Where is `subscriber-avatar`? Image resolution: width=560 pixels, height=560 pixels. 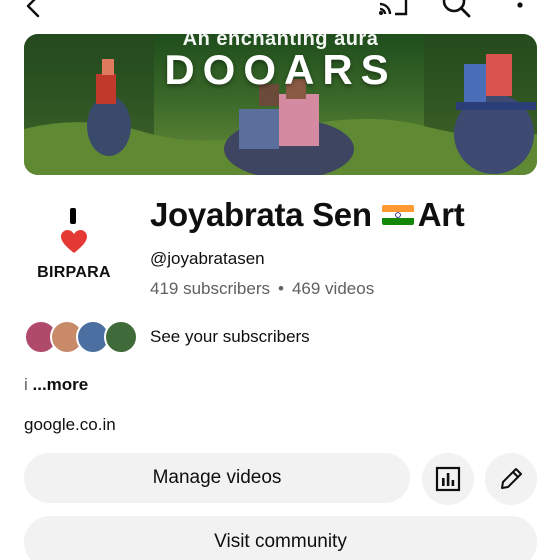 subscriber-avatar is located at coordinates (121, 337).